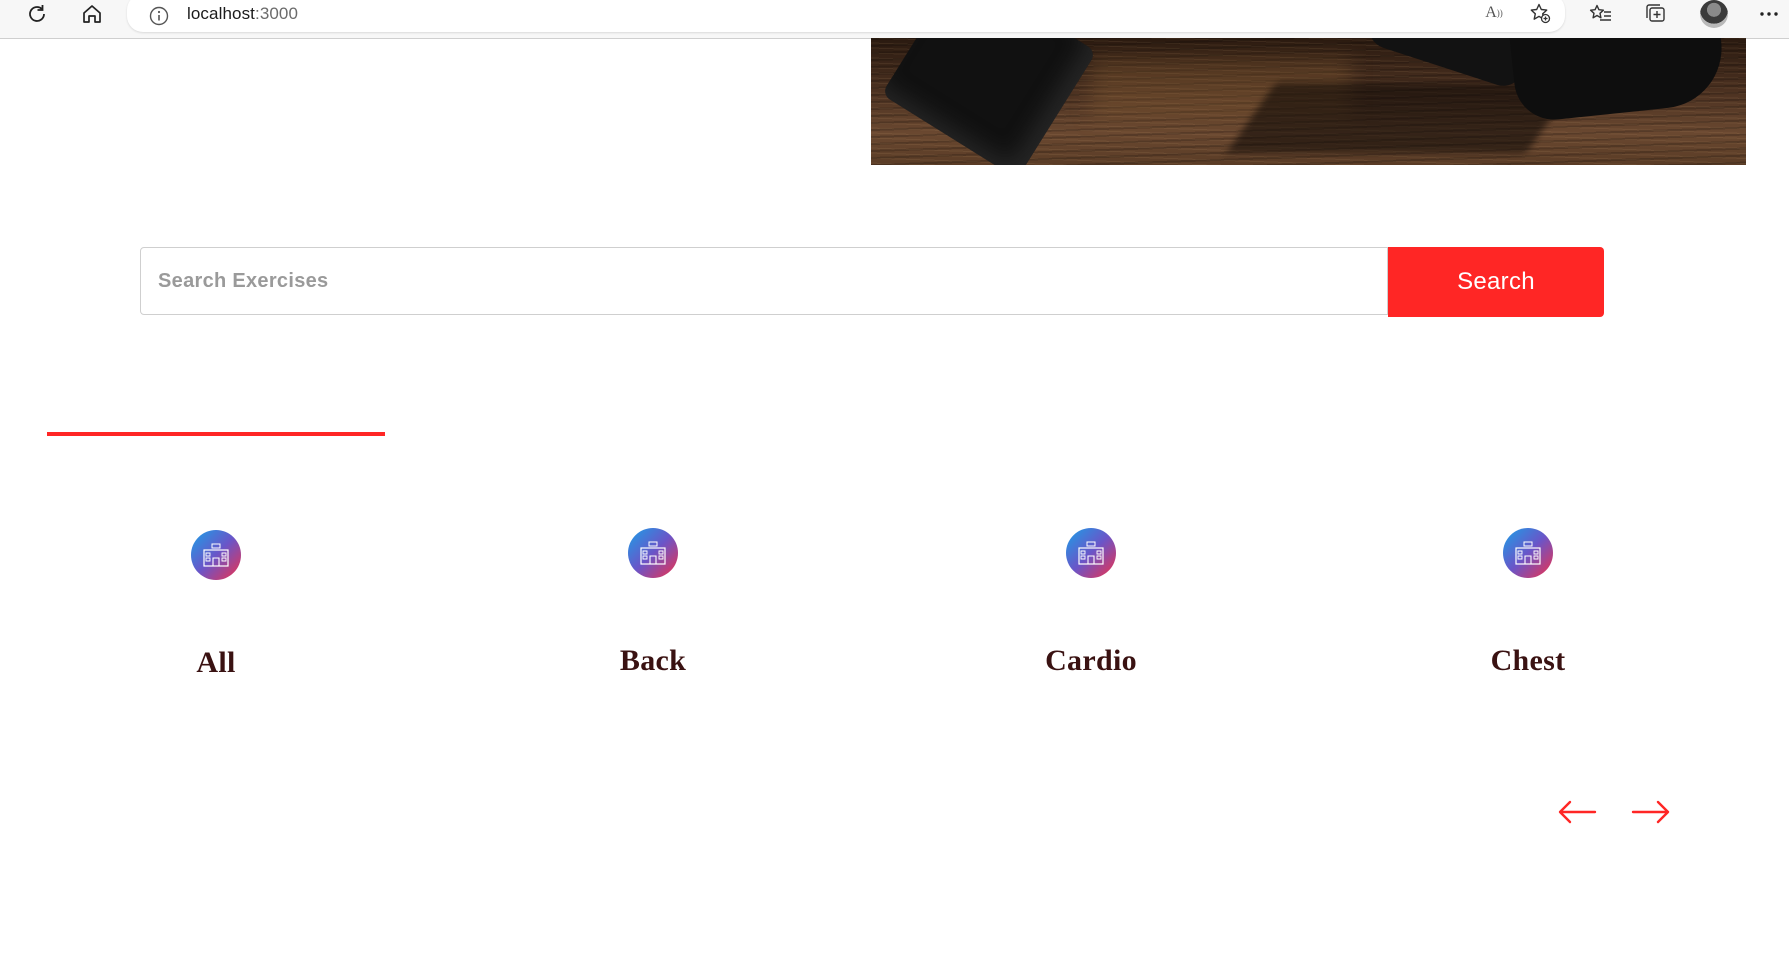 The image size is (1789, 961). What do you see at coordinates (653, 660) in the screenshot?
I see `category-label: Back` at bounding box center [653, 660].